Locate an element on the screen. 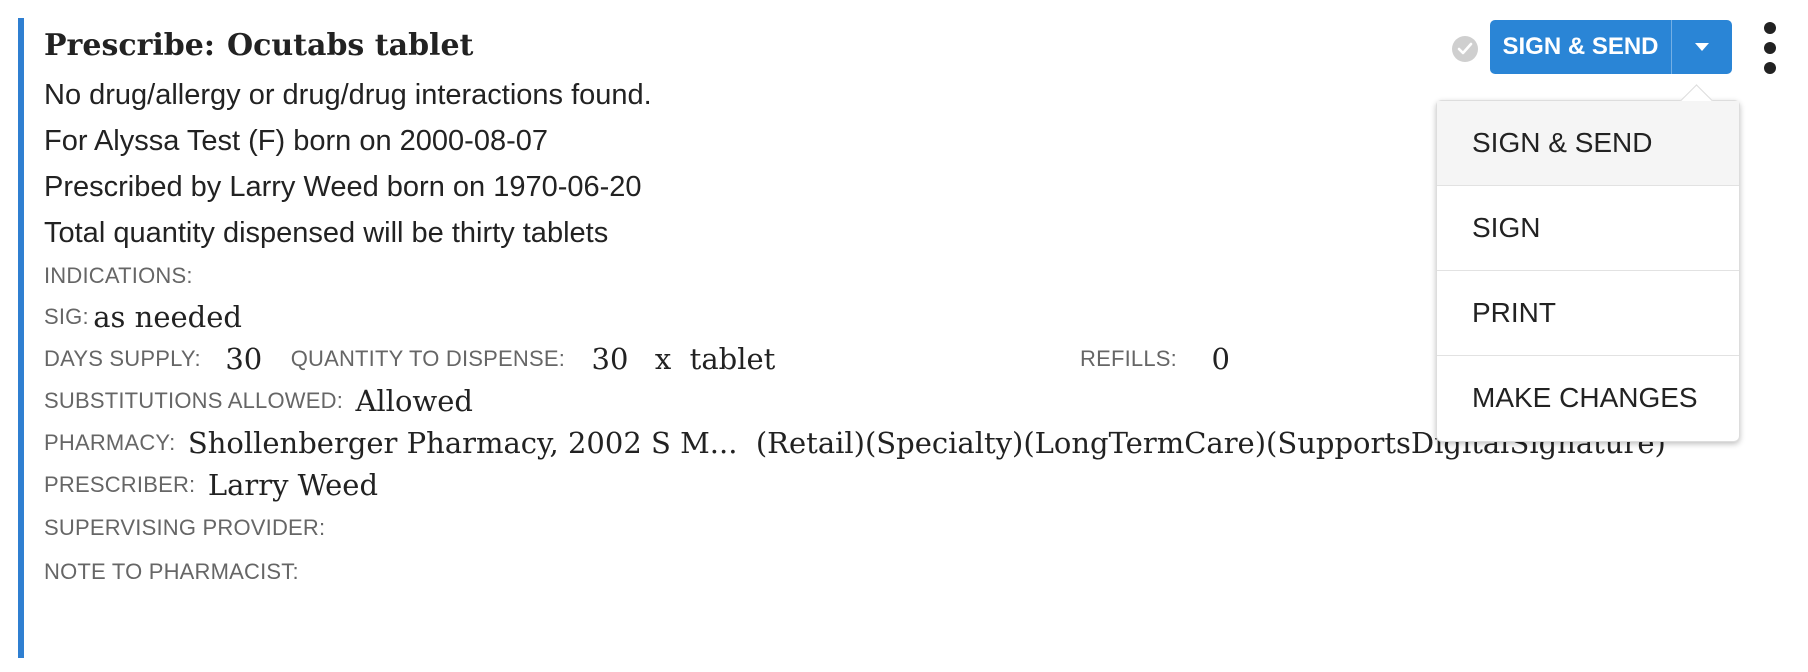  sig-row: SIG: as needed is located at coordinates (694, 317).